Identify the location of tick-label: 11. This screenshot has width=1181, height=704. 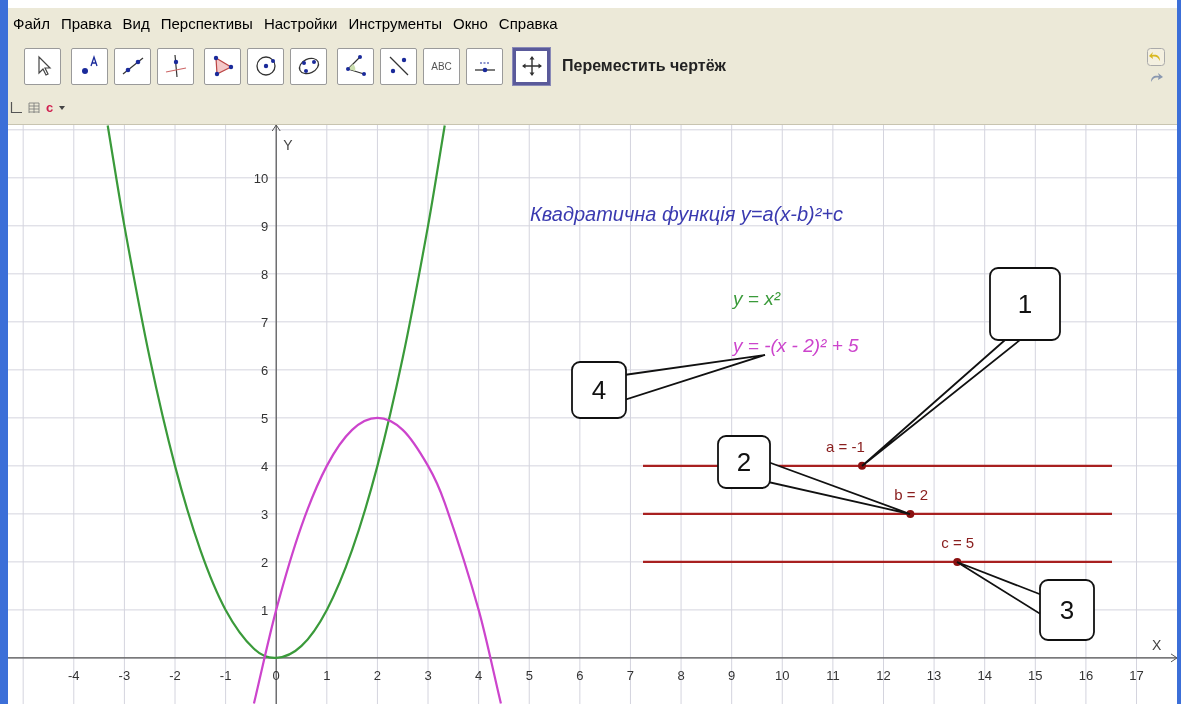
(833, 675).